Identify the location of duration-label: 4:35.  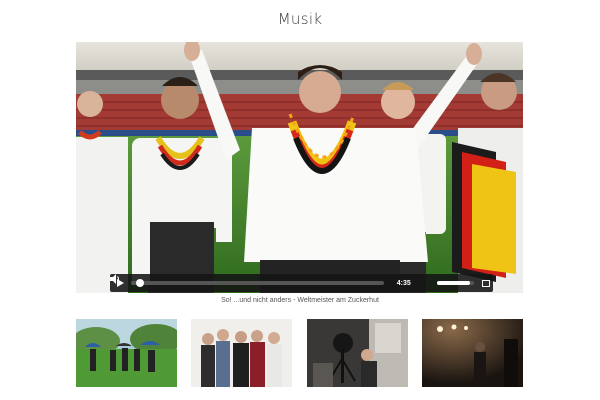
(403, 283).